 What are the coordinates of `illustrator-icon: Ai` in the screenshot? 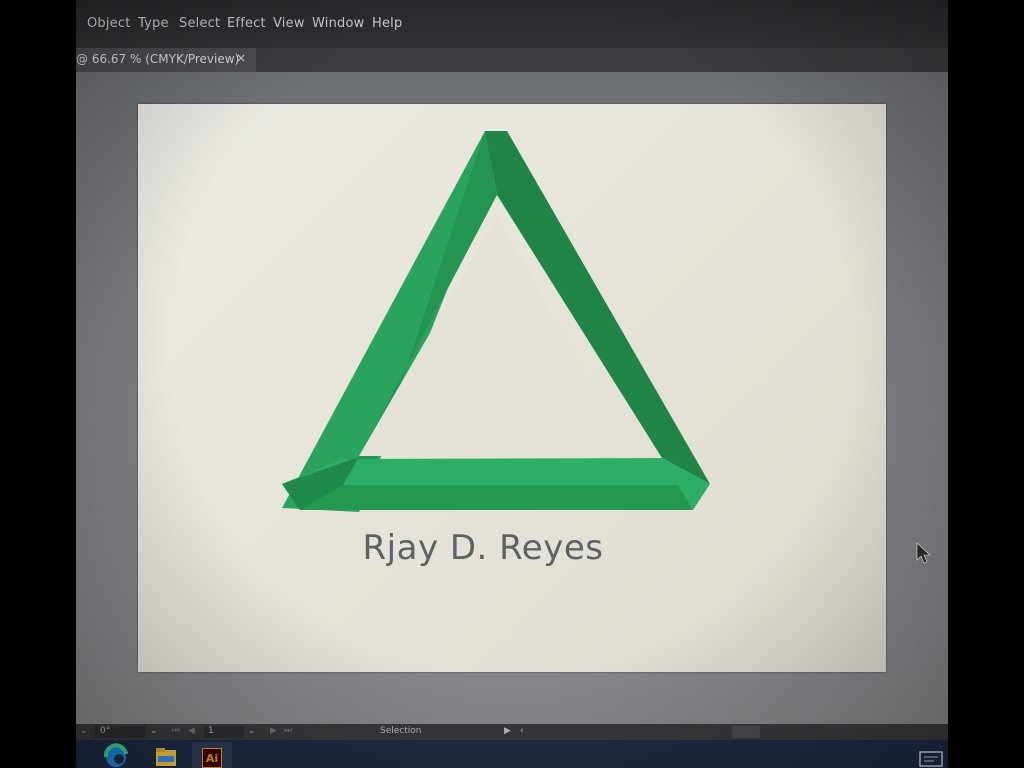 It's located at (212, 758).